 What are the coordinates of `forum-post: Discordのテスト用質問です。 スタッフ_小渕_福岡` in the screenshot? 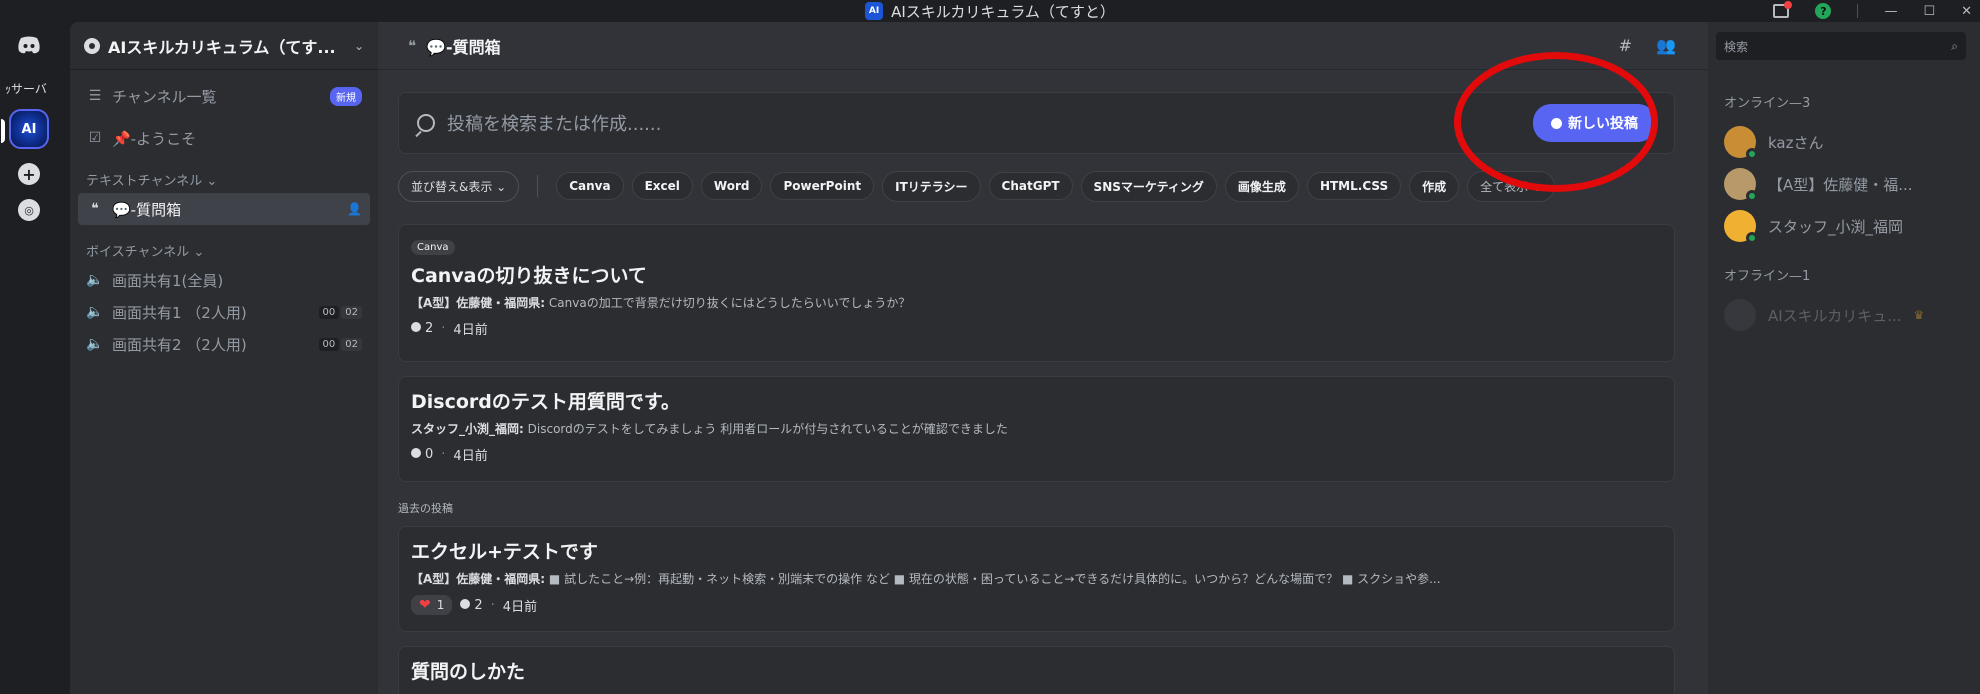 It's located at (1036, 429).